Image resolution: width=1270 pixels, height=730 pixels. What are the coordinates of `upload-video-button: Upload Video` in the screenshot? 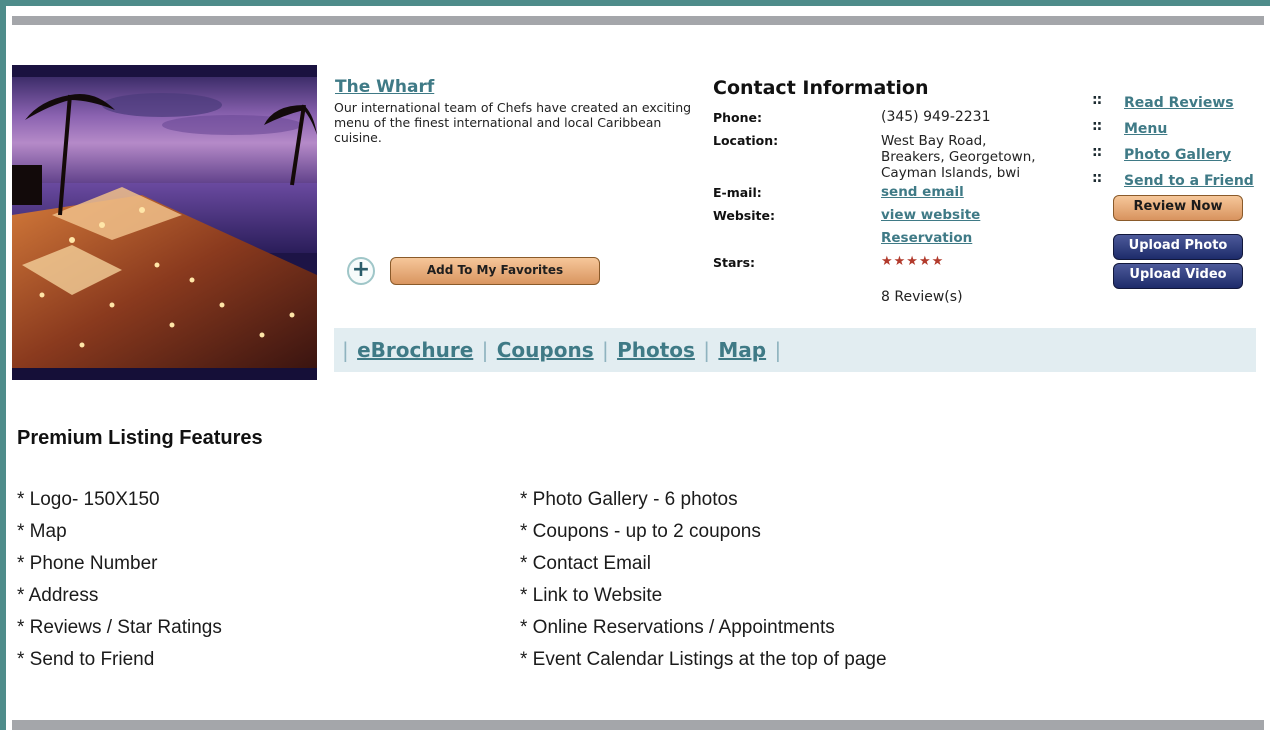 It's located at (1178, 276).